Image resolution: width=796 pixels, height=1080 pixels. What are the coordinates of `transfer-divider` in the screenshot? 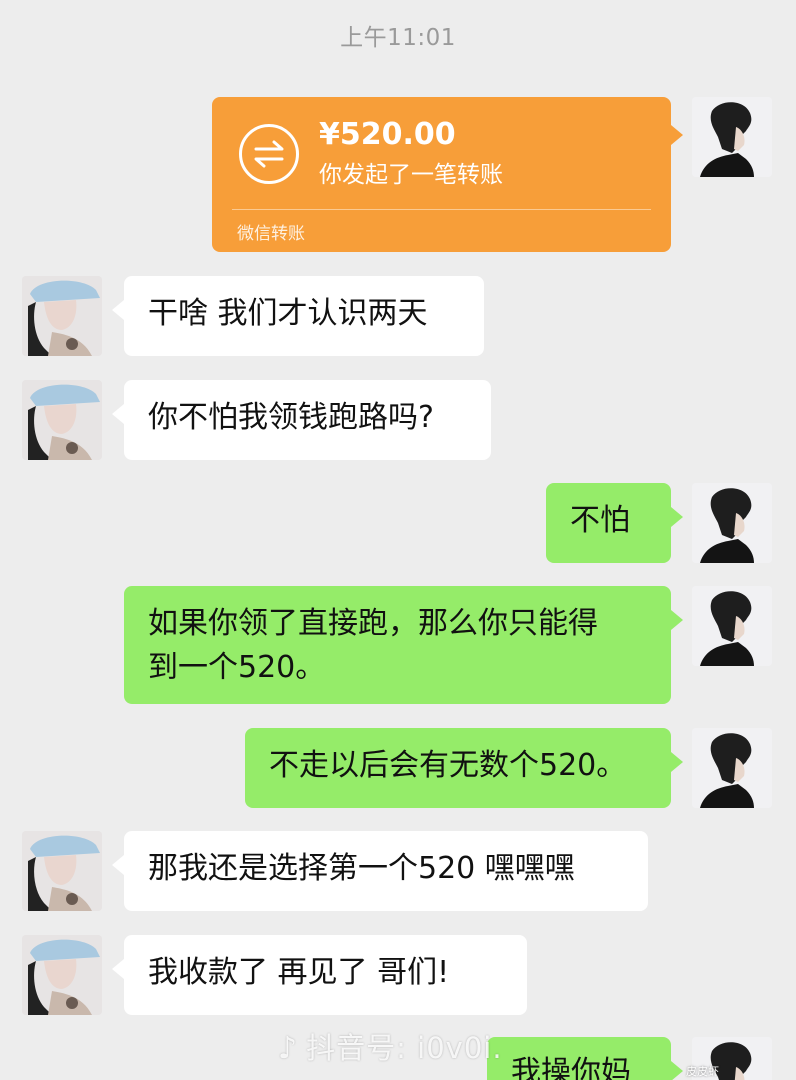 It's located at (441, 209).